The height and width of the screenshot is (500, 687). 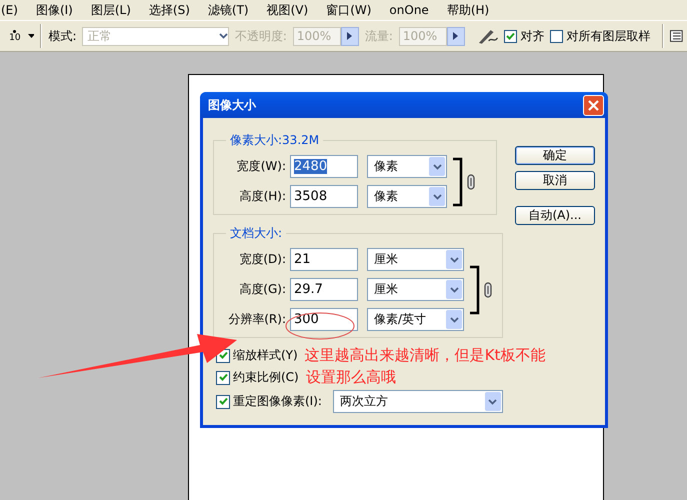 I want to click on annotation-note: 设置那么高哦, so click(x=351, y=377).